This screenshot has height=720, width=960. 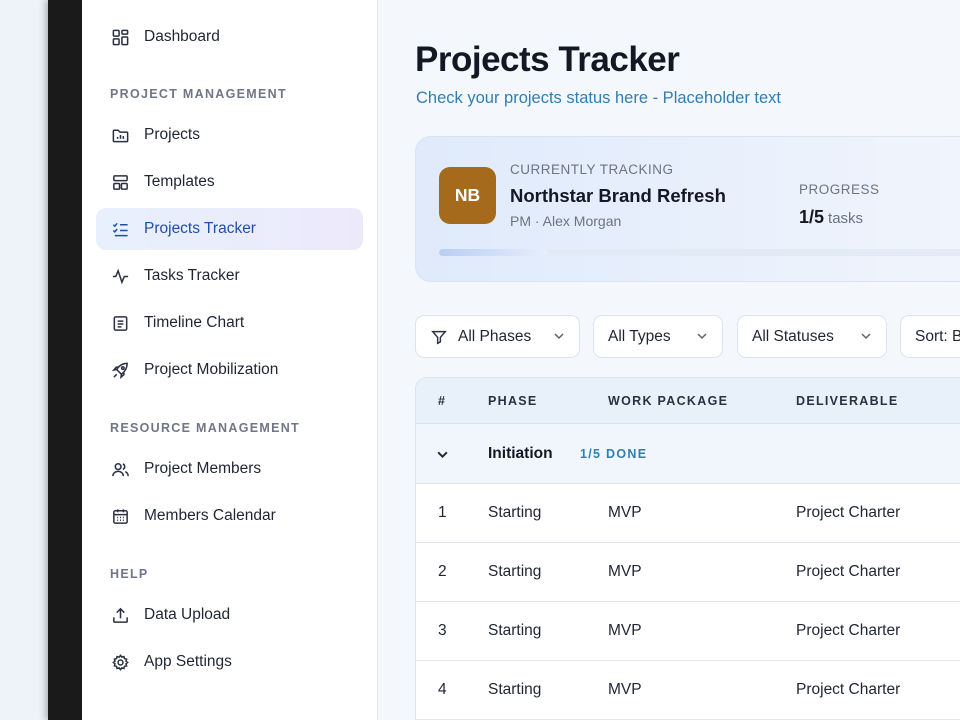 I want to click on background, so click(x=24, y=360).